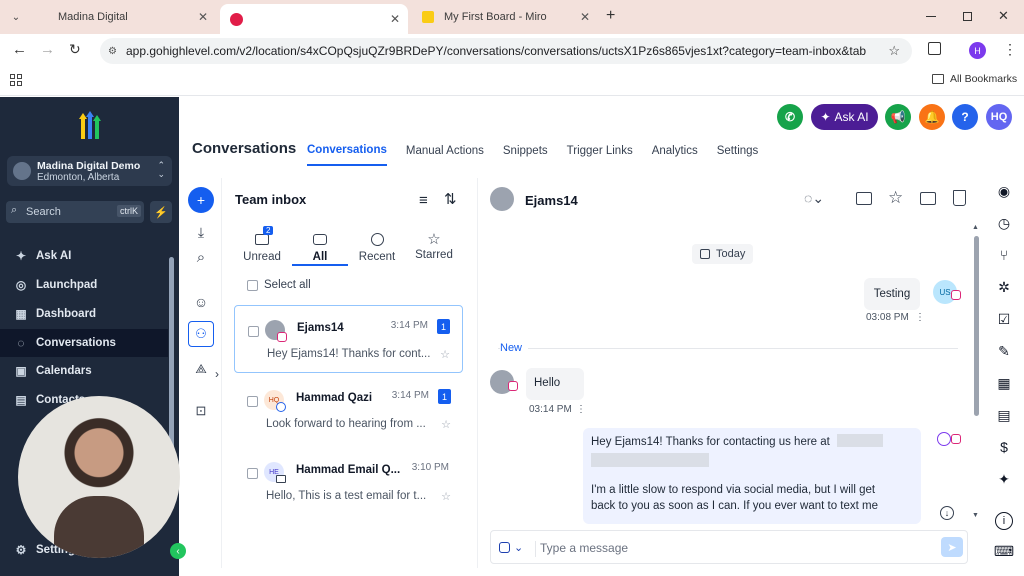 This screenshot has width=1024, height=576. What do you see at coordinates (54, 256) in the screenshot?
I see `sidebar-item-label: Ask AI` at bounding box center [54, 256].